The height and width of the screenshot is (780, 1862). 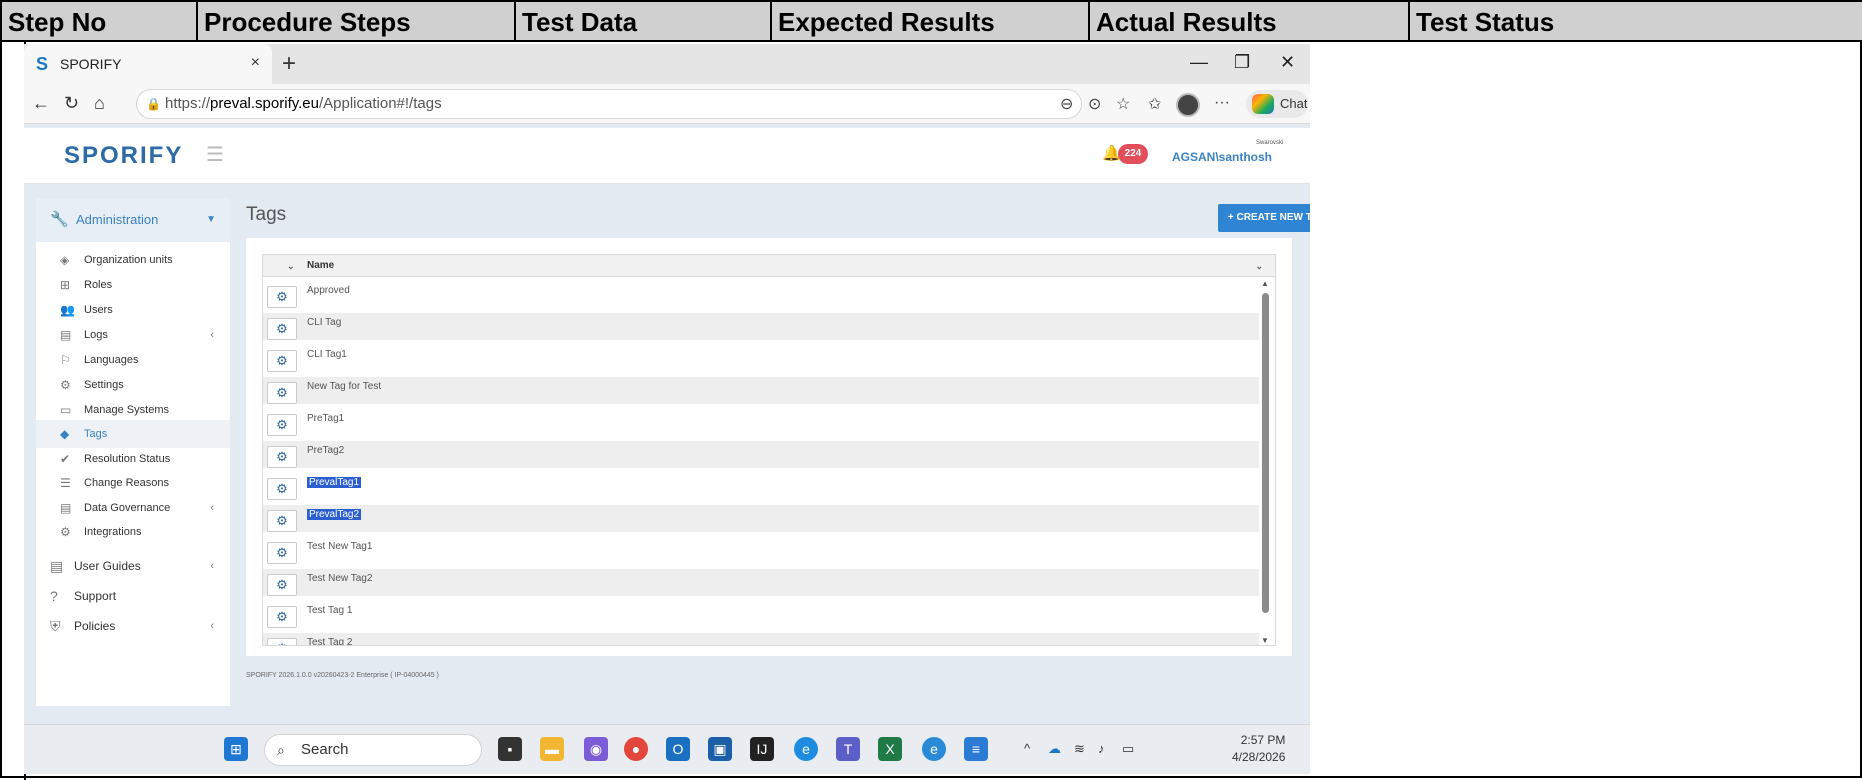 I want to click on zoom-out-icon: ⊖, so click(x=1066, y=104).